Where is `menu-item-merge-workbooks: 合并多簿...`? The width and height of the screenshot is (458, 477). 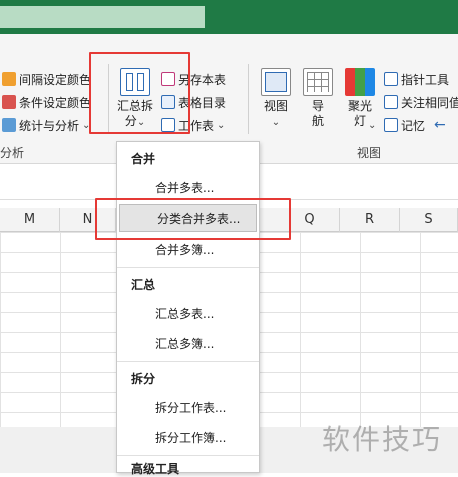 menu-item-merge-workbooks: 合并多簿... is located at coordinates (188, 250).